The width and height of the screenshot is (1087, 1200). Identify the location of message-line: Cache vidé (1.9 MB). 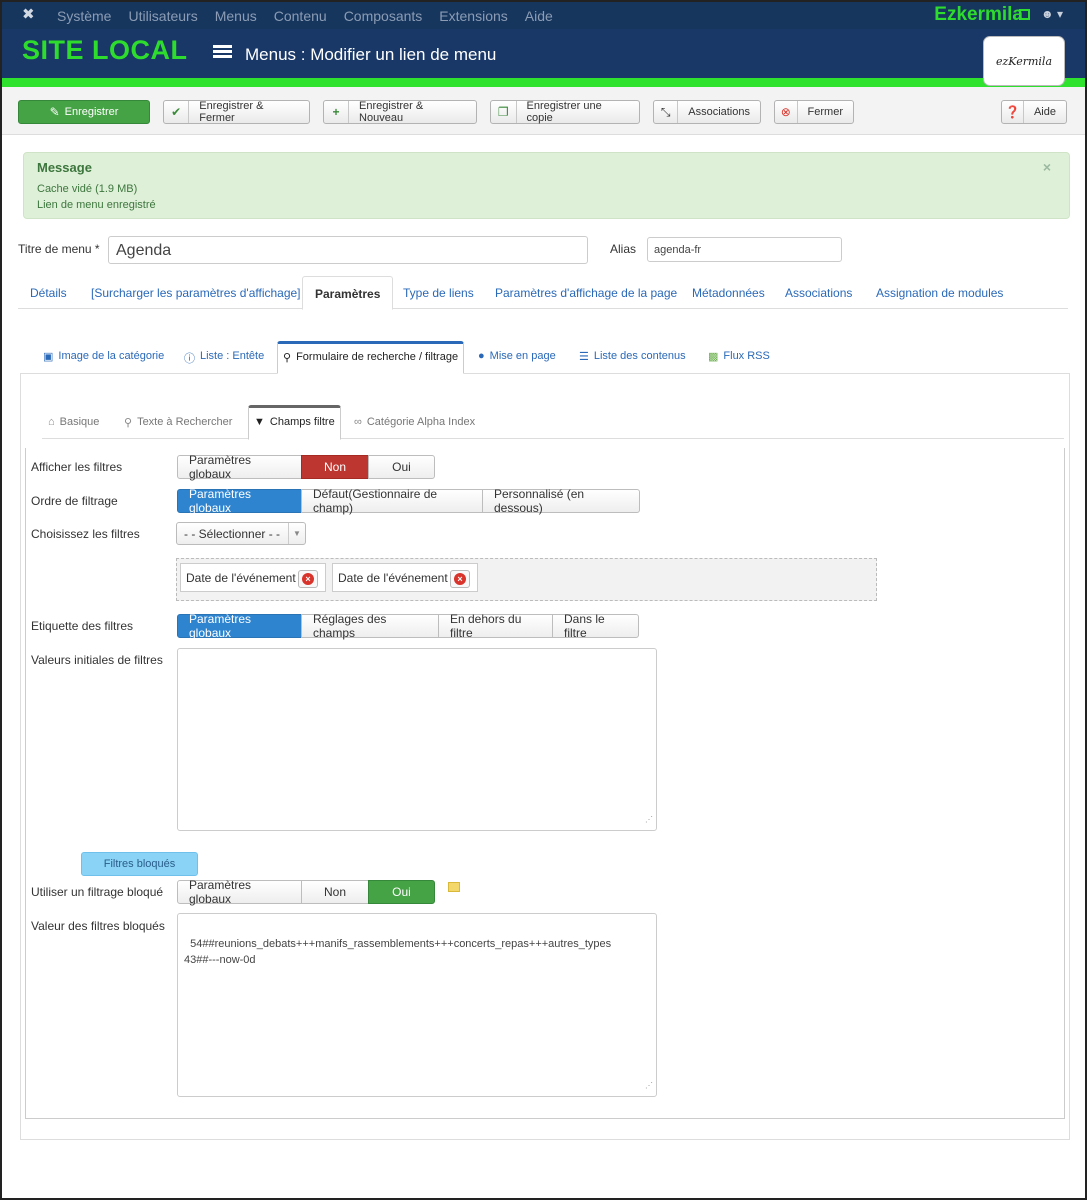
(87, 189).